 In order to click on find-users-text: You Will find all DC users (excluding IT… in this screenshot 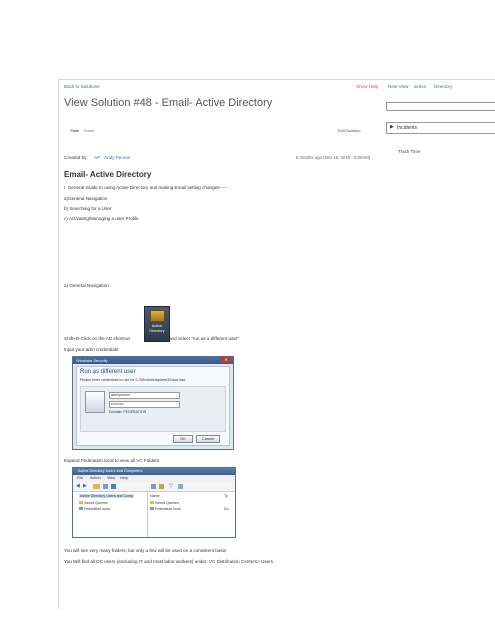, I will do `click(168, 561)`.